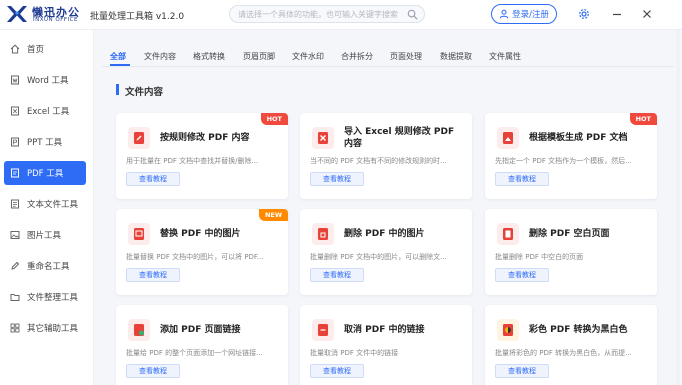 The image size is (682, 385). What do you see at coordinates (323, 138) in the screenshot?
I see `excel-rule-icon` at bounding box center [323, 138].